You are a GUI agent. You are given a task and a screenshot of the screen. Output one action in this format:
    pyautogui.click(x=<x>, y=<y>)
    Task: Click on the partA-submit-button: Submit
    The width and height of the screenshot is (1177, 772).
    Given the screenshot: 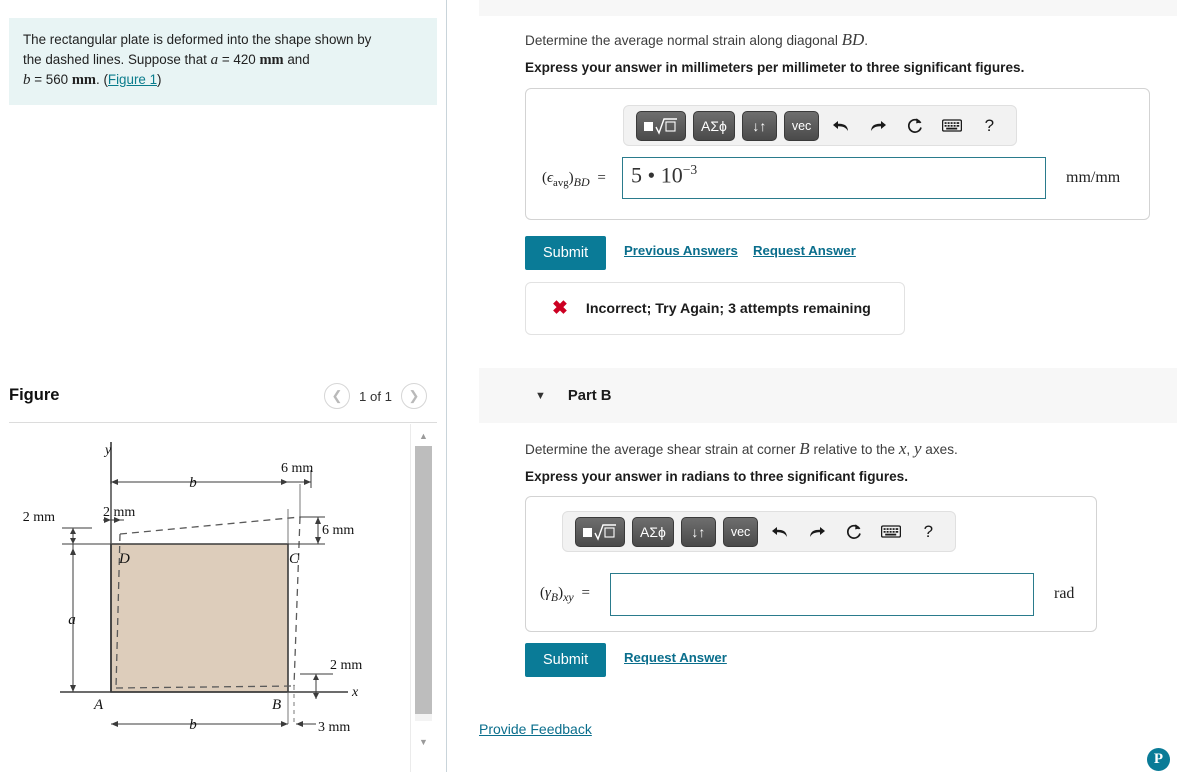 What is the action you would take?
    pyautogui.click(x=566, y=253)
    